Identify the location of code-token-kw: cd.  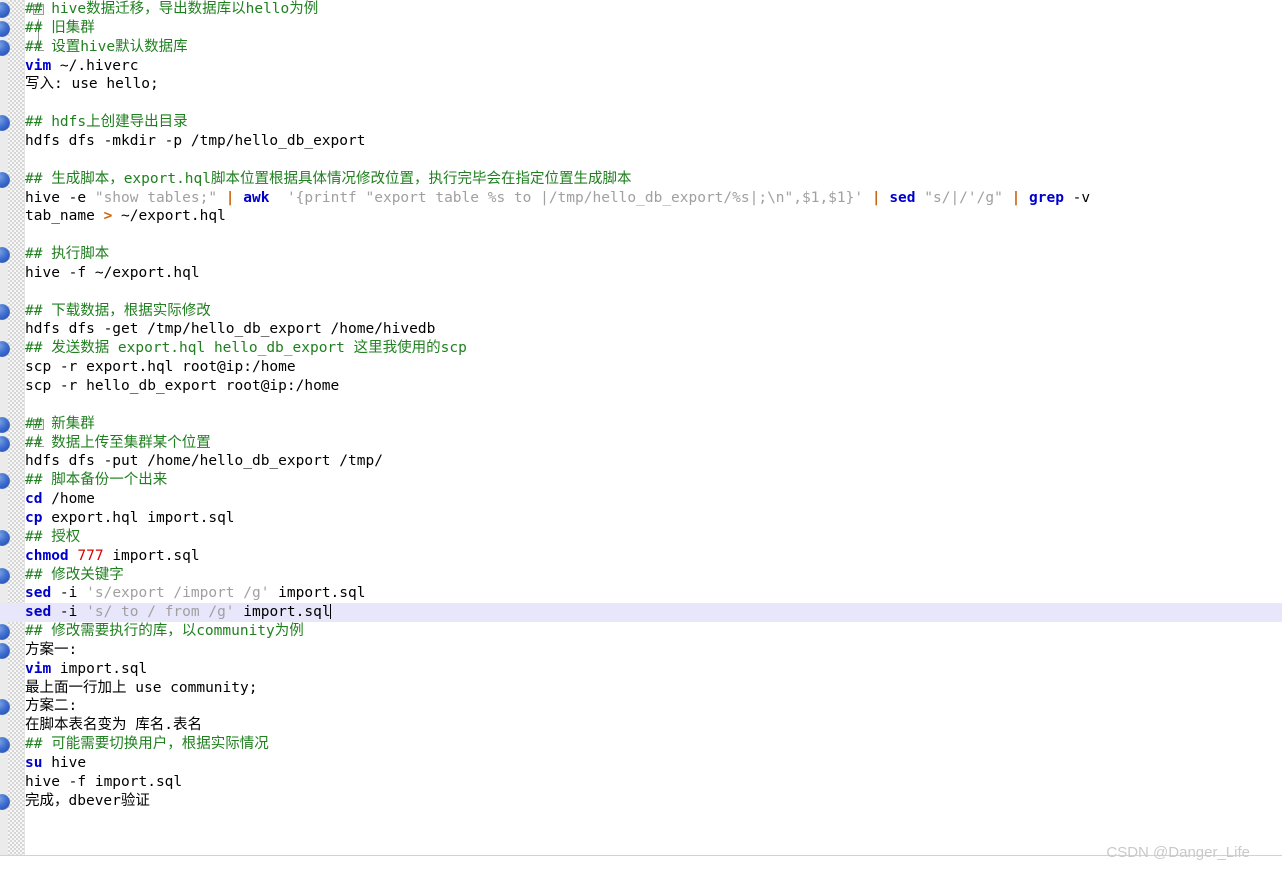
(34, 499).